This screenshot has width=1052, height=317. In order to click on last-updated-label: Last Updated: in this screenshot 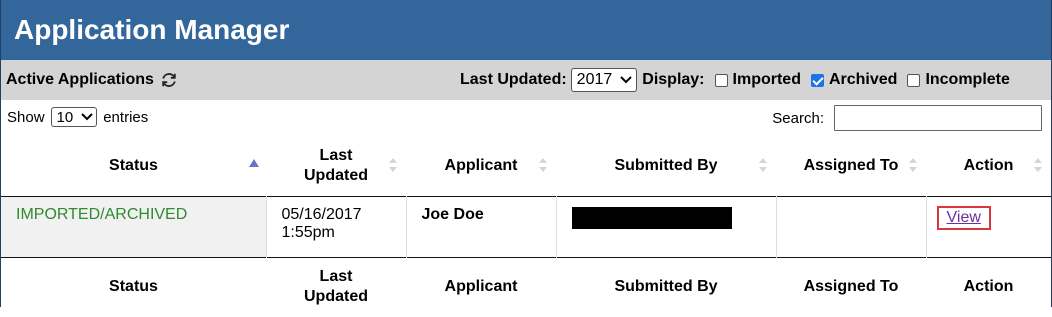, I will do `click(513, 79)`.